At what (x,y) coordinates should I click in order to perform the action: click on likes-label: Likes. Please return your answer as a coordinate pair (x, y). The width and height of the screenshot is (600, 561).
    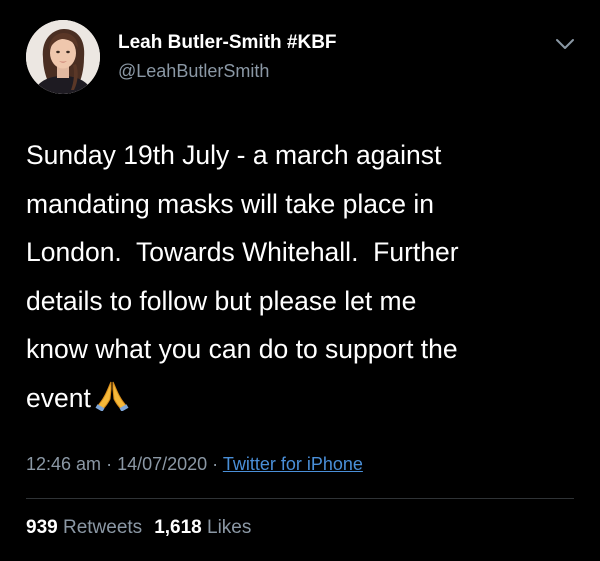
    Looking at the image, I should click on (229, 527).